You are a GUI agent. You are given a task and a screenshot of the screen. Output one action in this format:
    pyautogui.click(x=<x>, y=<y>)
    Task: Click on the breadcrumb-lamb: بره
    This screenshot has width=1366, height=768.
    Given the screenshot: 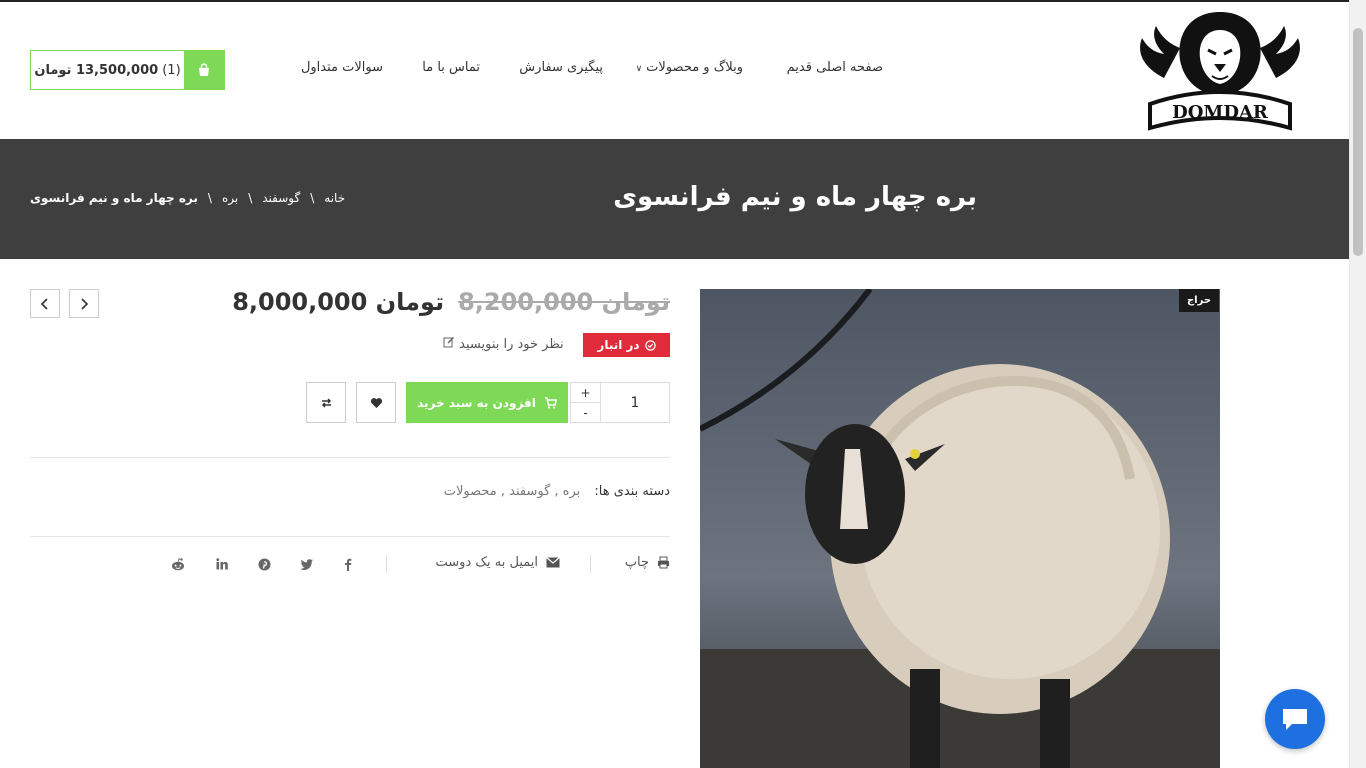 What is the action you would take?
    pyautogui.click(x=230, y=198)
    